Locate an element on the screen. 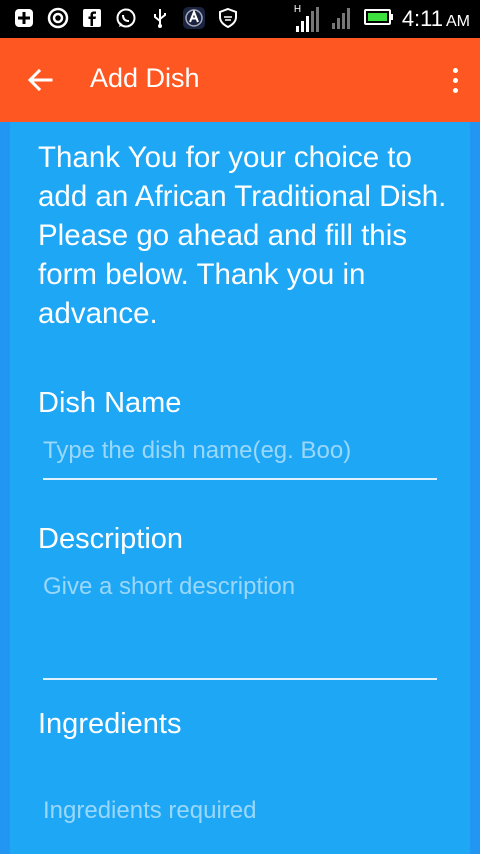 This screenshot has width=480, height=854. description-input: Give a short description is located at coordinates (240, 587).